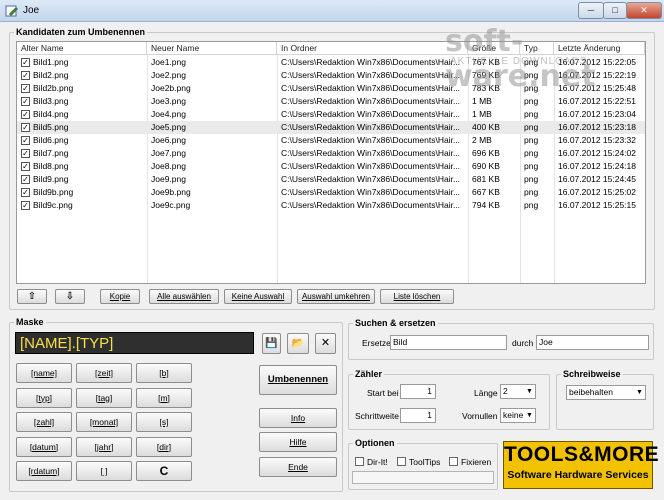 The image size is (664, 500). I want to click on counter-token-icon: C, so click(164, 471).